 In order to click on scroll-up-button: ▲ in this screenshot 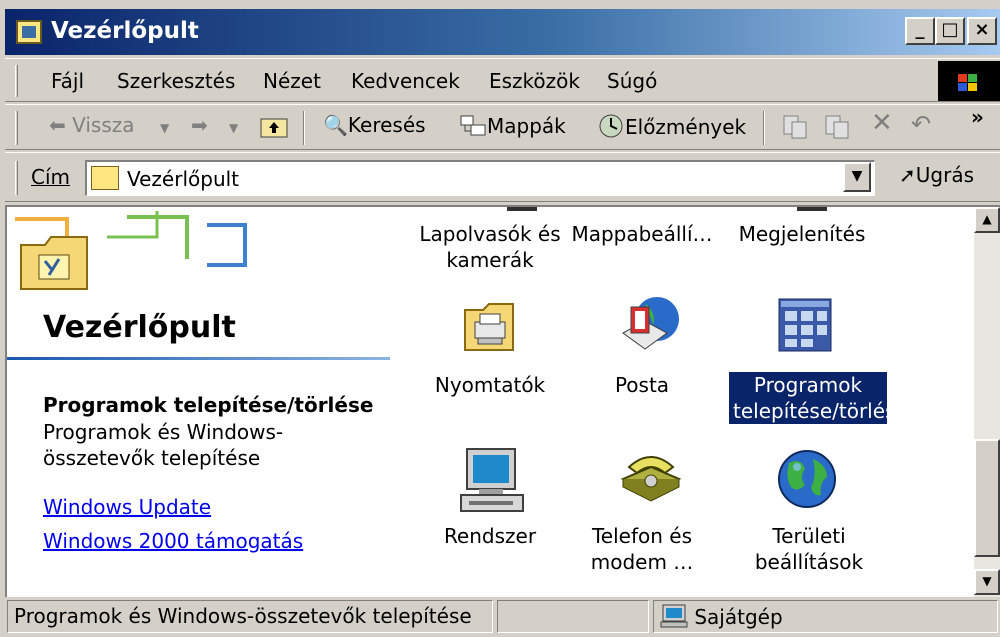, I will do `click(987, 220)`.